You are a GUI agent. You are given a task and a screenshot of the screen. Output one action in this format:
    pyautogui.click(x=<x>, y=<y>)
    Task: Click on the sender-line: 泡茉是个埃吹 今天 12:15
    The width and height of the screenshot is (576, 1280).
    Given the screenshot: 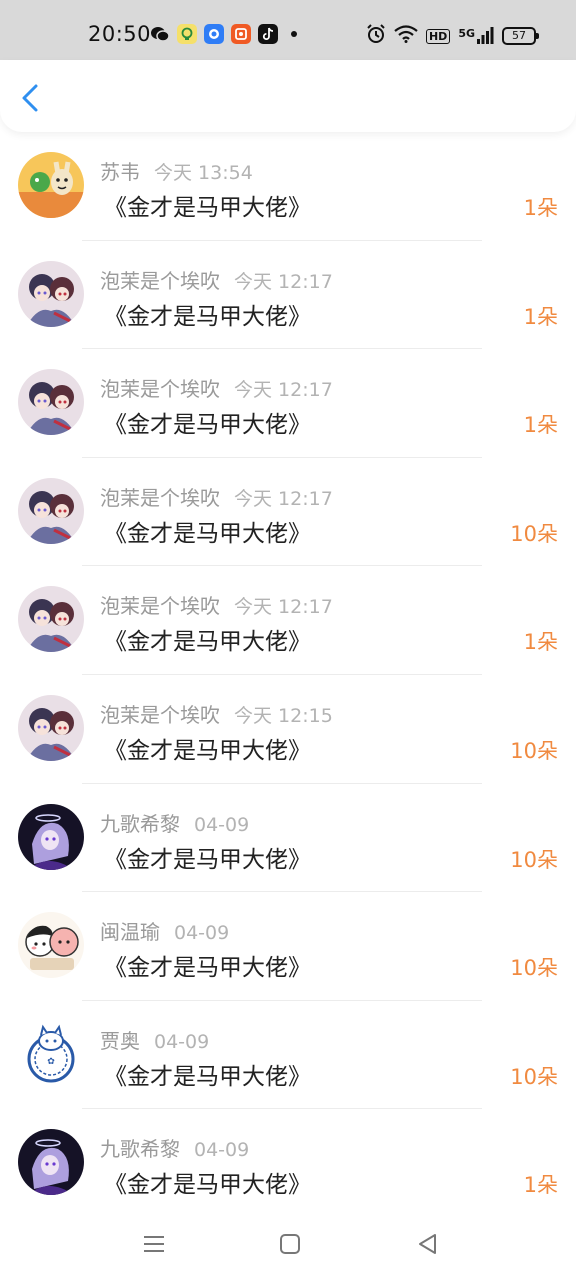 What is the action you would take?
    pyautogui.click(x=216, y=713)
    